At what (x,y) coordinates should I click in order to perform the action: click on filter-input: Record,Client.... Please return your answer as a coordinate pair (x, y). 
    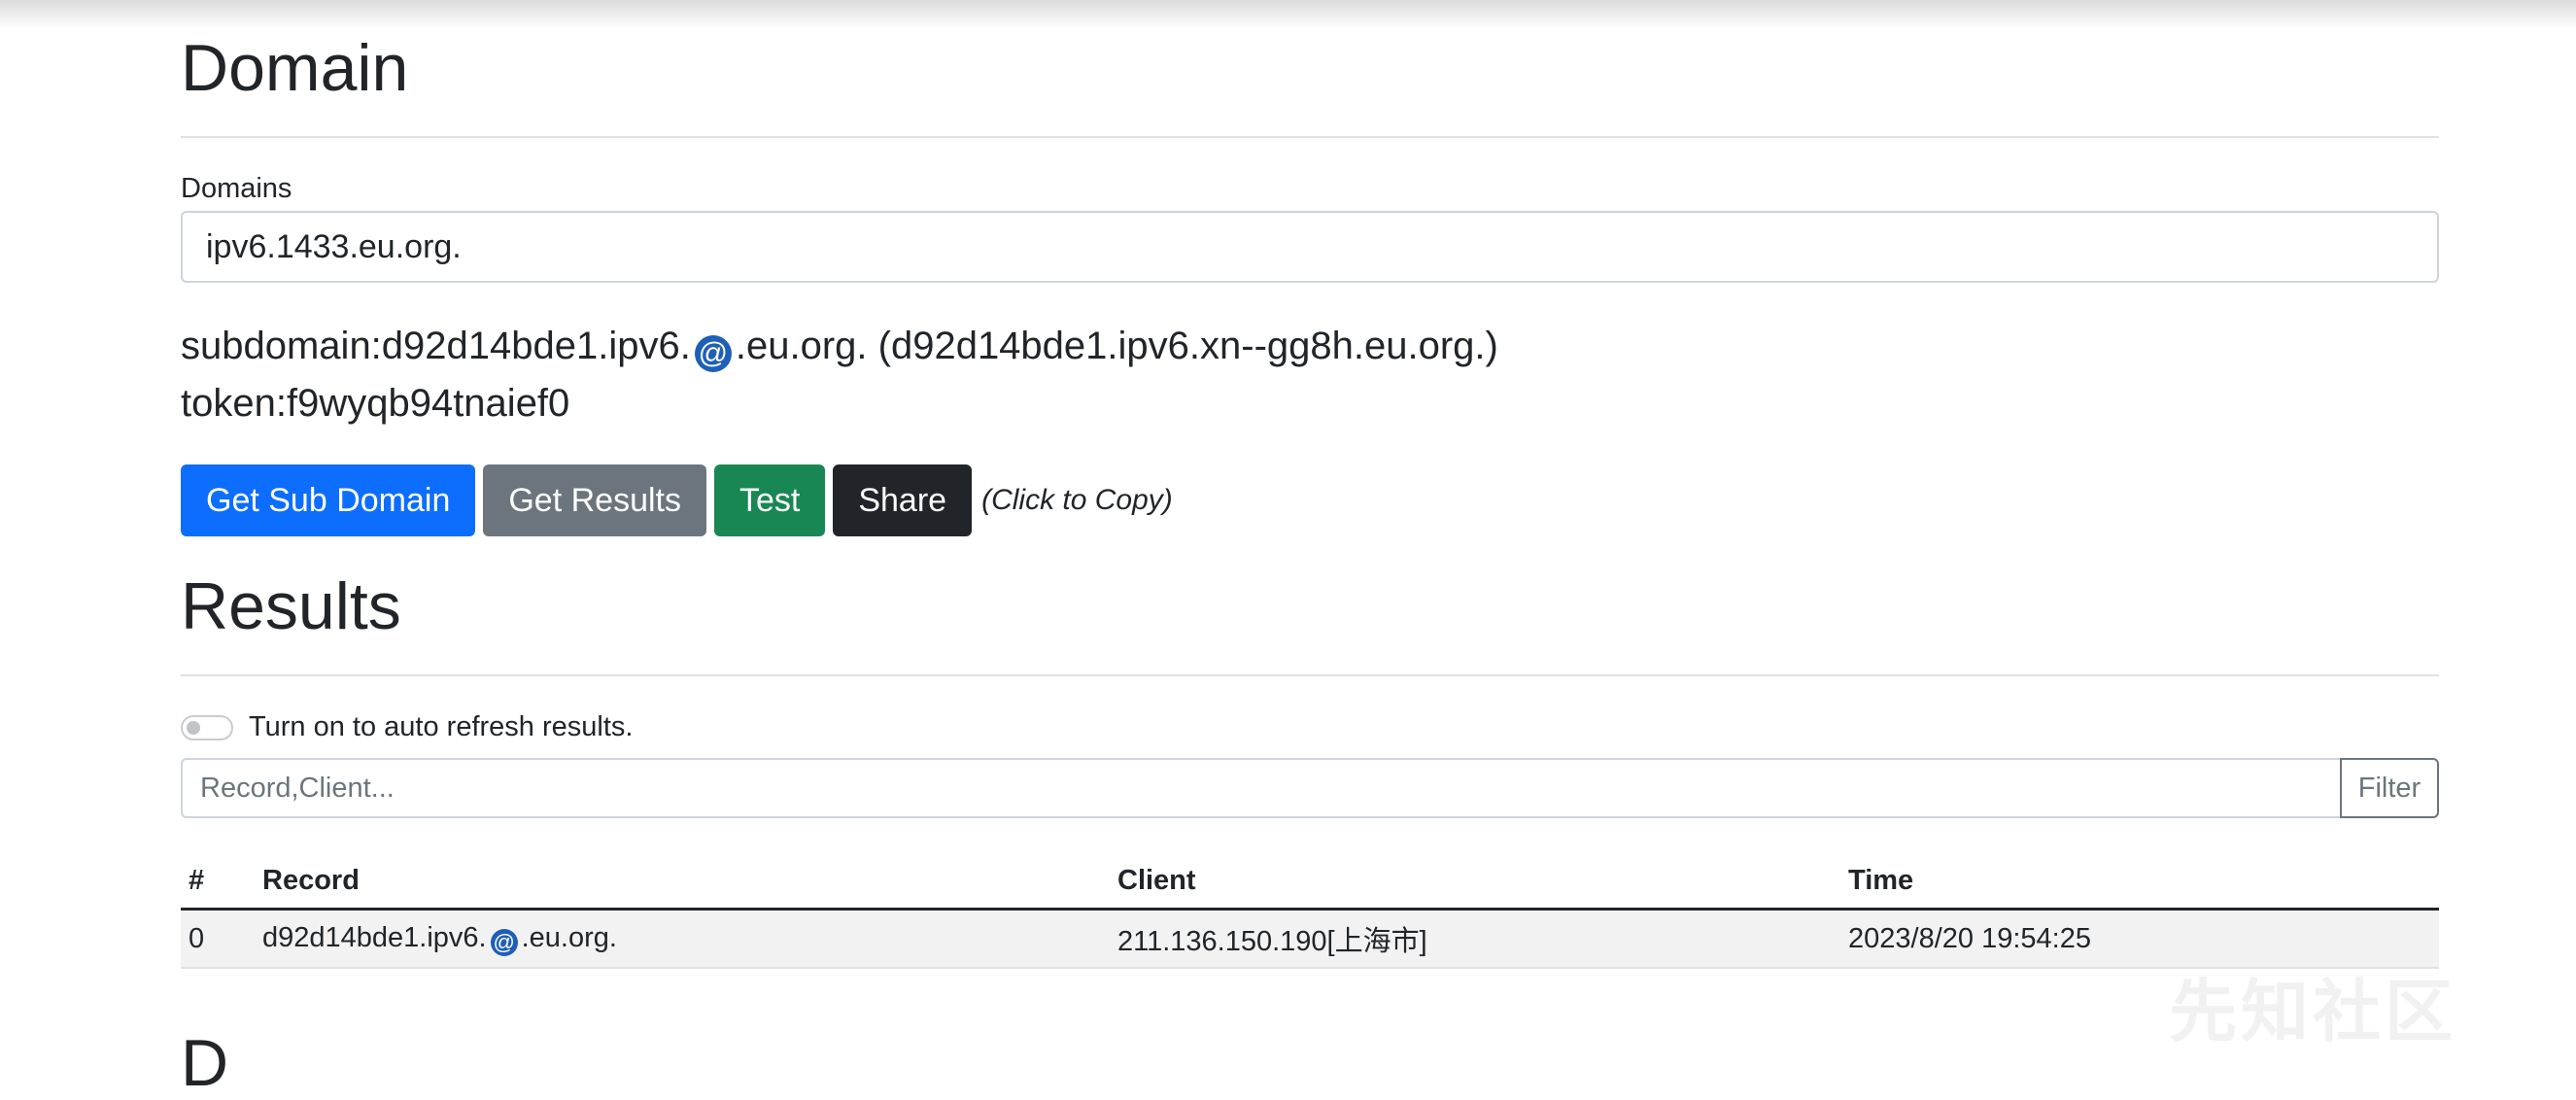
    Looking at the image, I should click on (1261, 788).